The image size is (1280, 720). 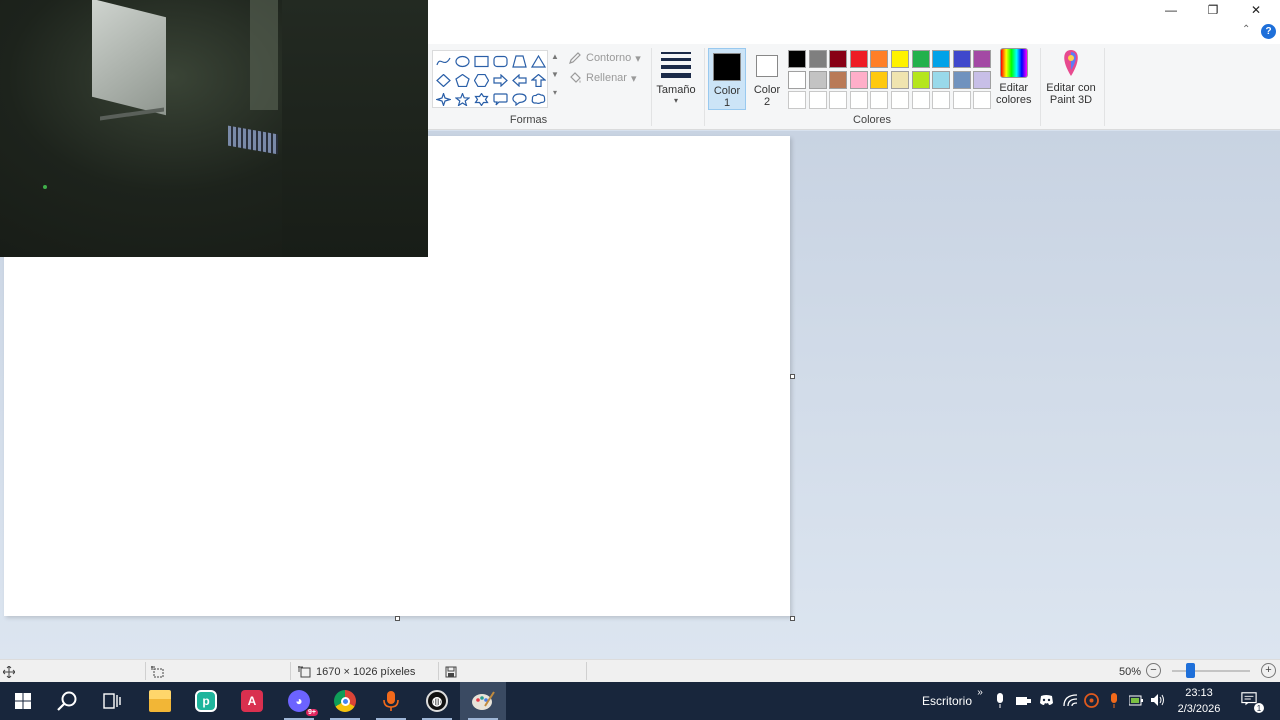 I want to click on curve-shape-icon, so click(x=443, y=61).